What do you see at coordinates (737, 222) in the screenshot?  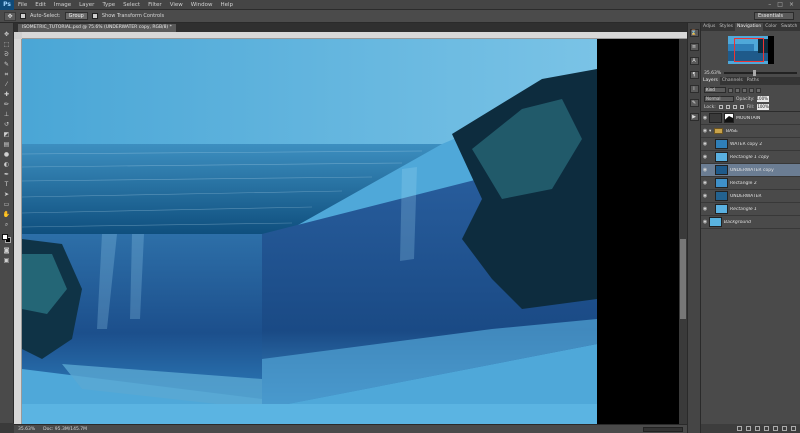 I see `layer-name: Background` at bounding box center [737, 222].